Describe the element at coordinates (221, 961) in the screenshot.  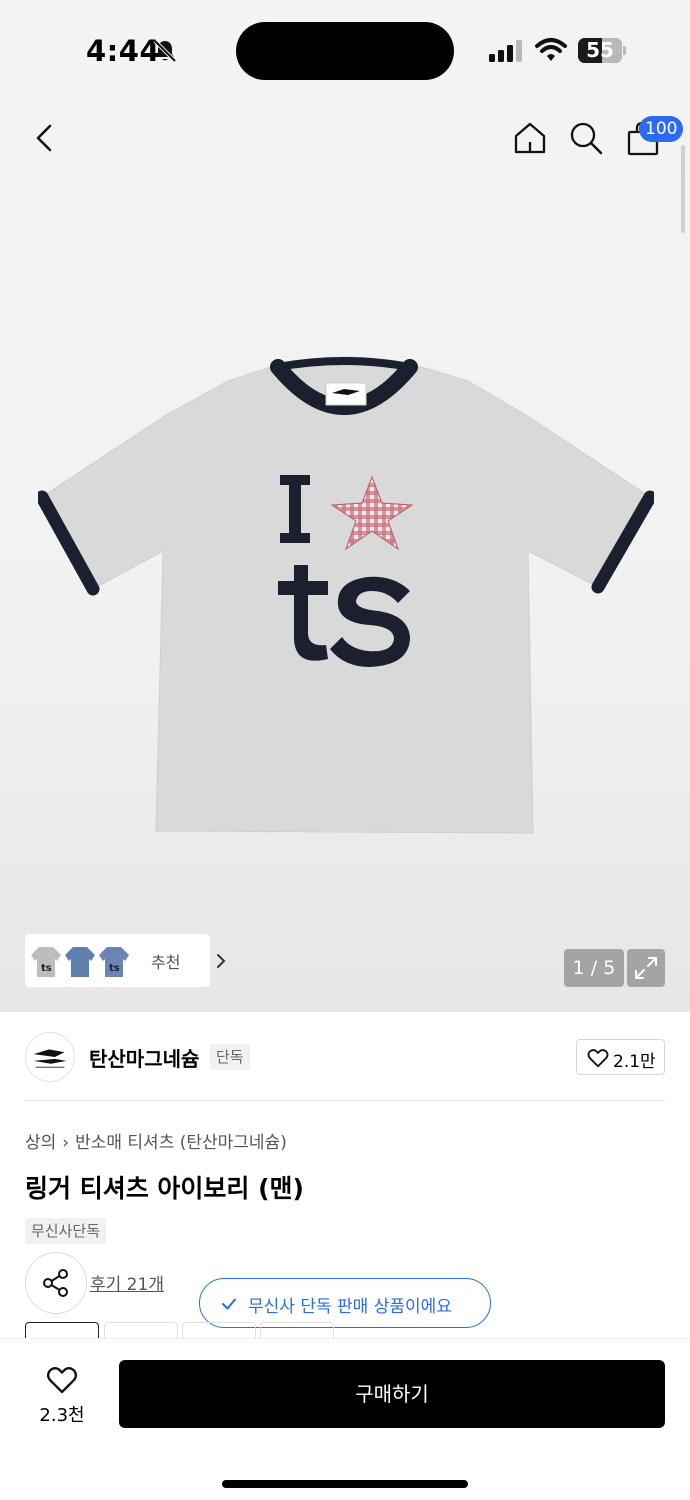
I see `chevron-right-icon` at that location.